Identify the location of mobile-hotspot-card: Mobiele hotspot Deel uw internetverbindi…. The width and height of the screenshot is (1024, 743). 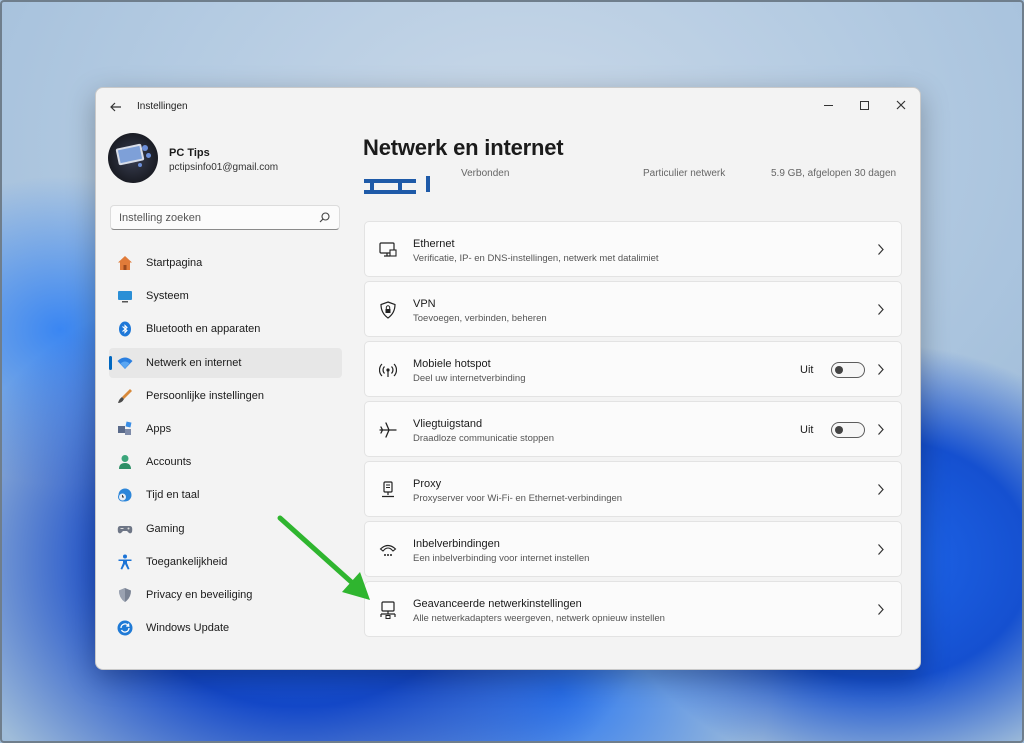
(633, 369).